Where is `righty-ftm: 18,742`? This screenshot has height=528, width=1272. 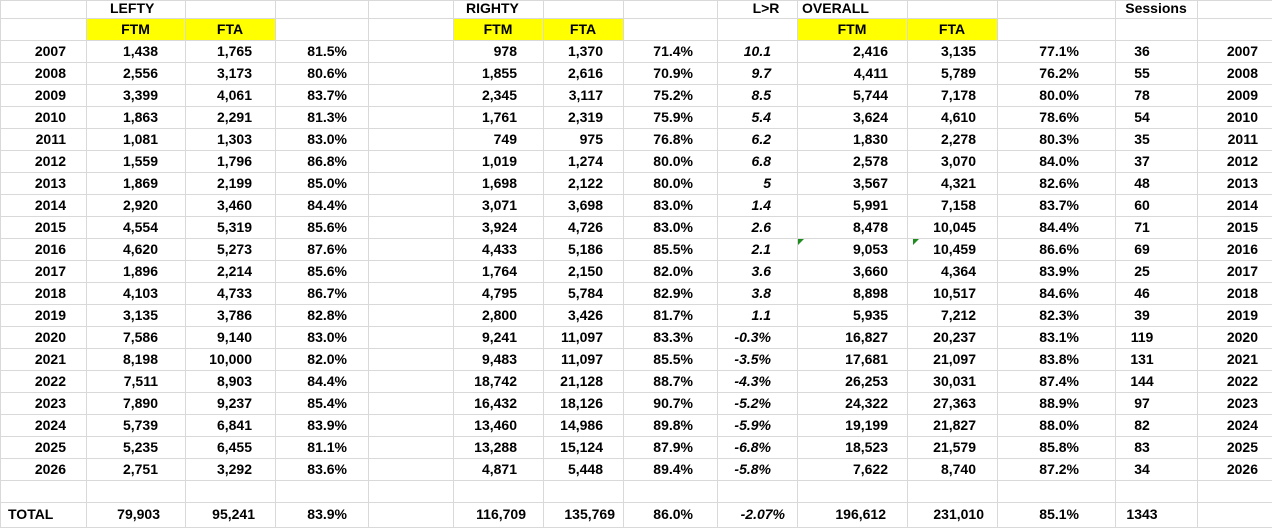
righty-ftm: 18,742 is located at coordinates (485, 381).